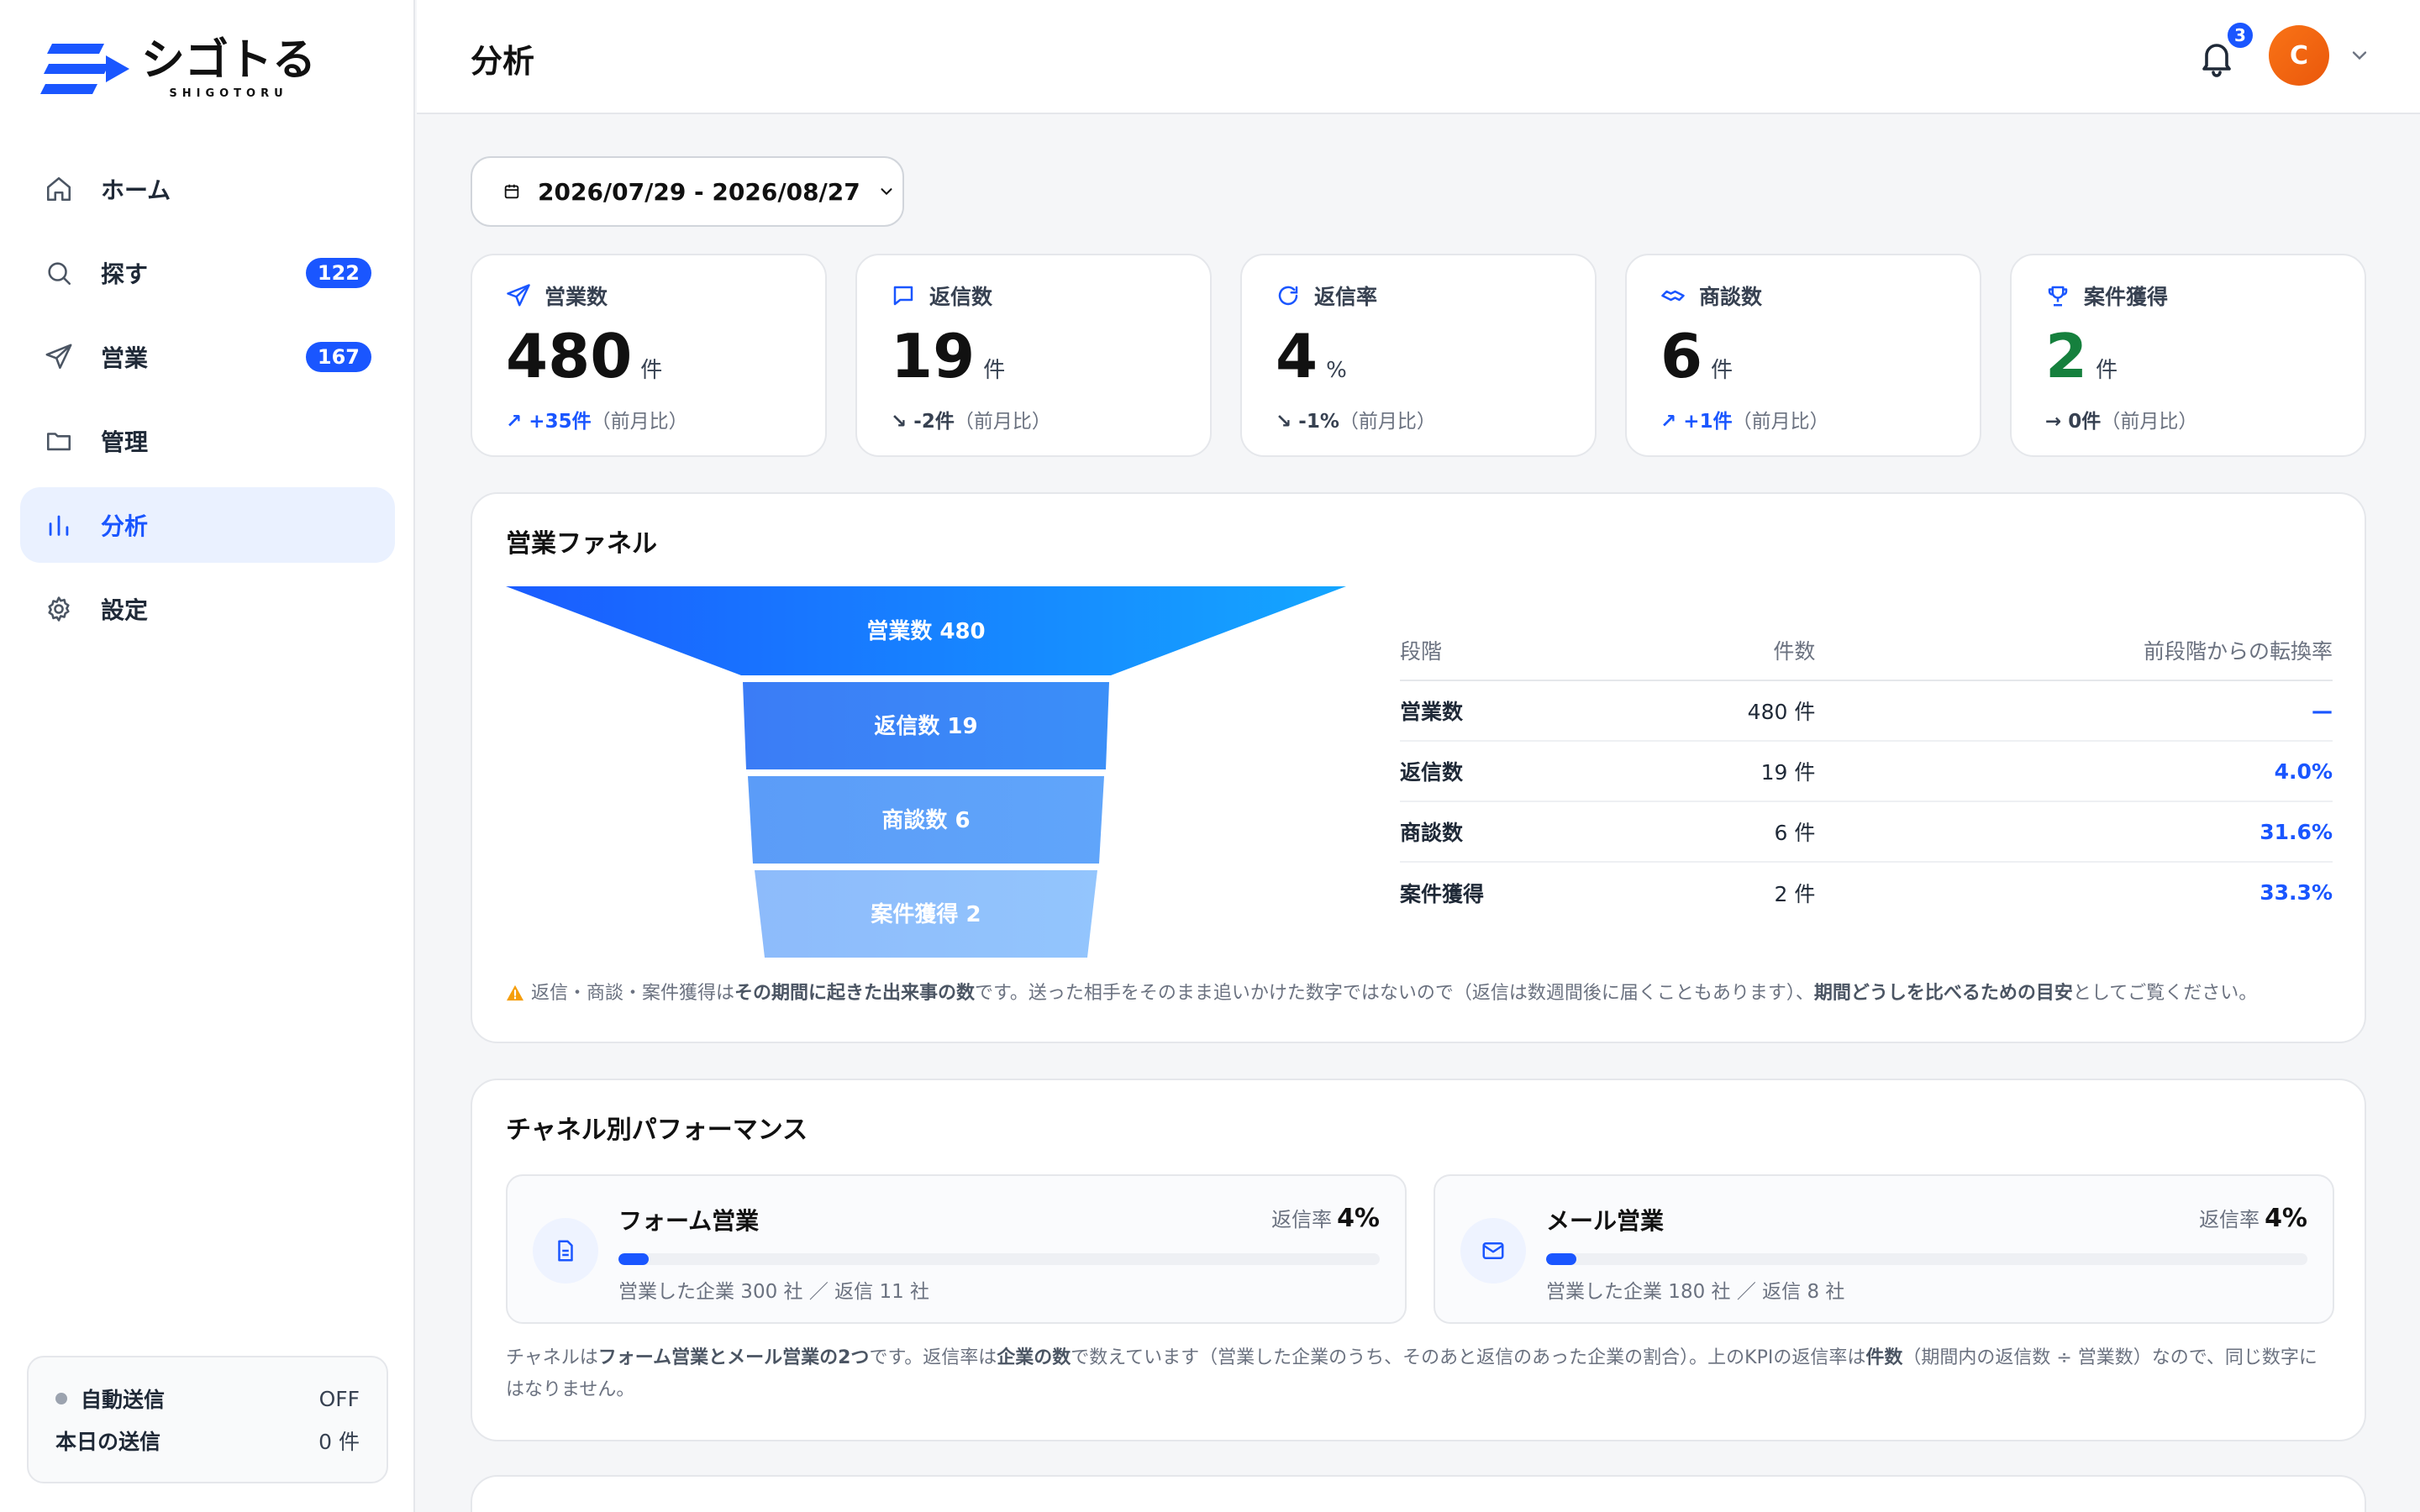  Describe the element at coordinates (1723, 771) in the screenshot. I see `stage-count: 19 件` at that location.